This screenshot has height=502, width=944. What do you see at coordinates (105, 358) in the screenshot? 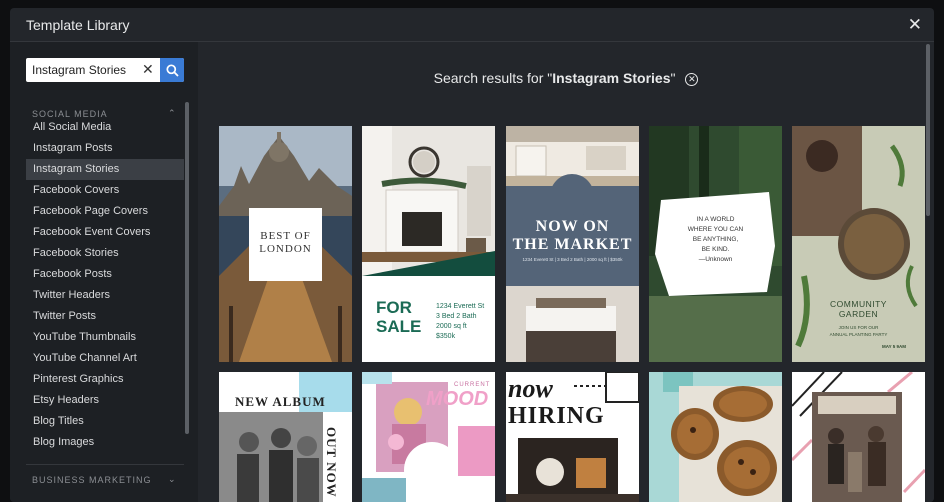
I see `sidebar-item-youtube-channel-art: YouTube Channel Art` at bounding box center [105, 358].